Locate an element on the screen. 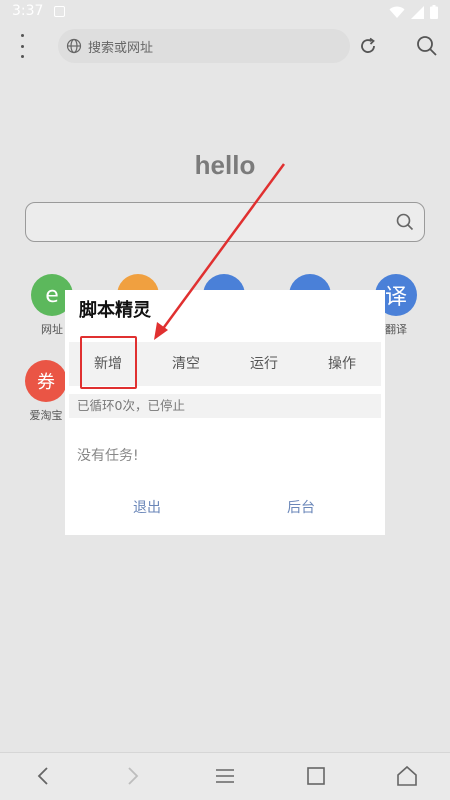 The width and height of the screenshot is (450, 800). background-button: 后台 is located at coordinates (301, 507).